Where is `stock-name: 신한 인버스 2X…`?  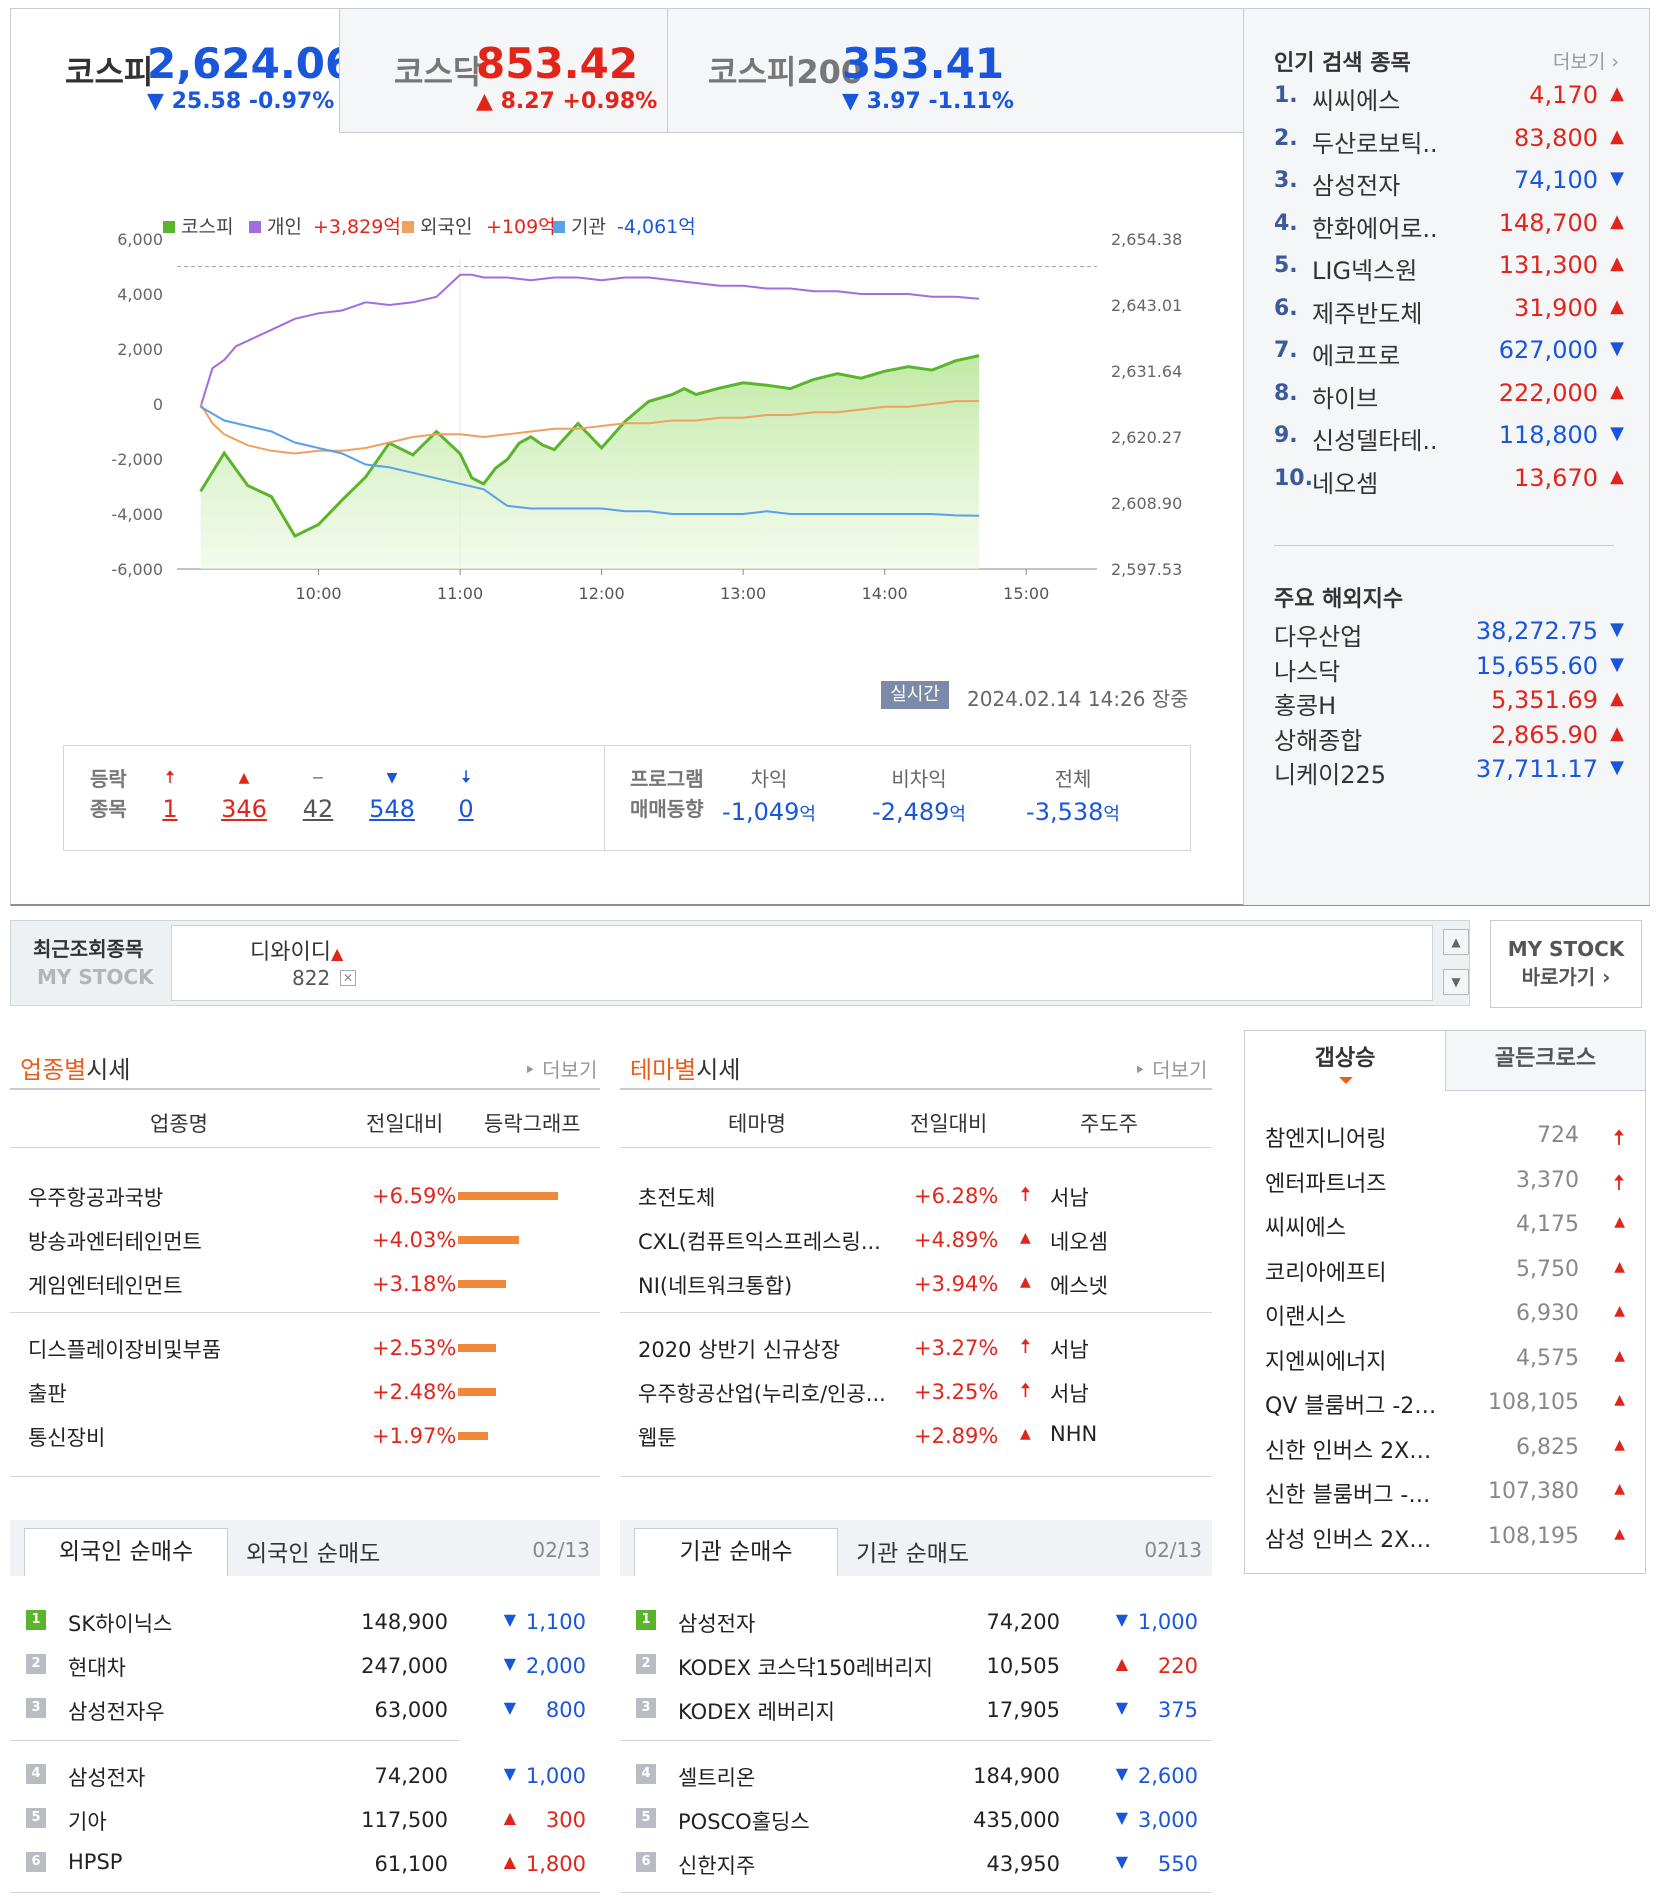
stock-name: 신한 인버스 2X… is located at coordinates (1348, 1451).